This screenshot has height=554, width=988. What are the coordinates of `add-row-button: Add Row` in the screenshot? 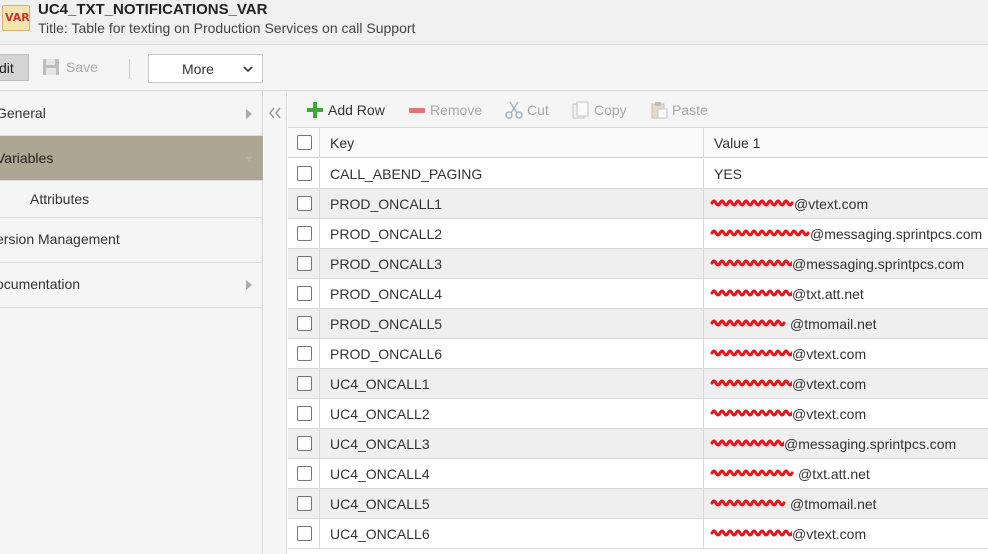 It's located at (345, 110).